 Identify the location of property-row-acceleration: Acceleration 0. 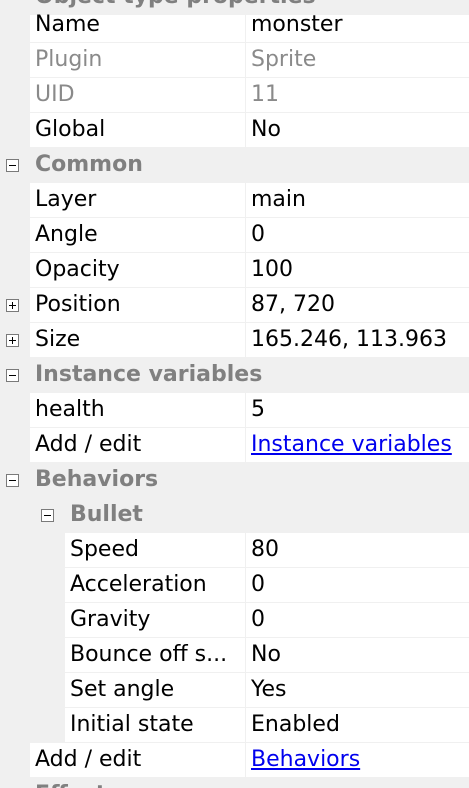
(234, 585).